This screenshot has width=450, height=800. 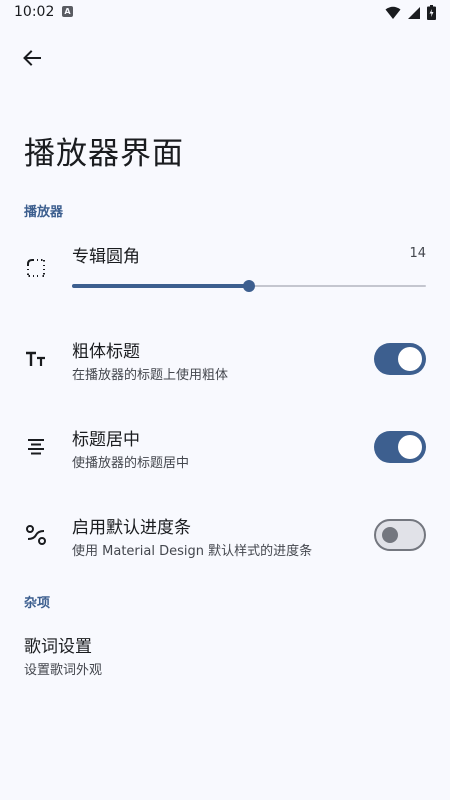 What do you see at coordinates (106, 352) in the screenshot?
I see `bold-title-label: 粗体标题` at bounding box center [106, 352].